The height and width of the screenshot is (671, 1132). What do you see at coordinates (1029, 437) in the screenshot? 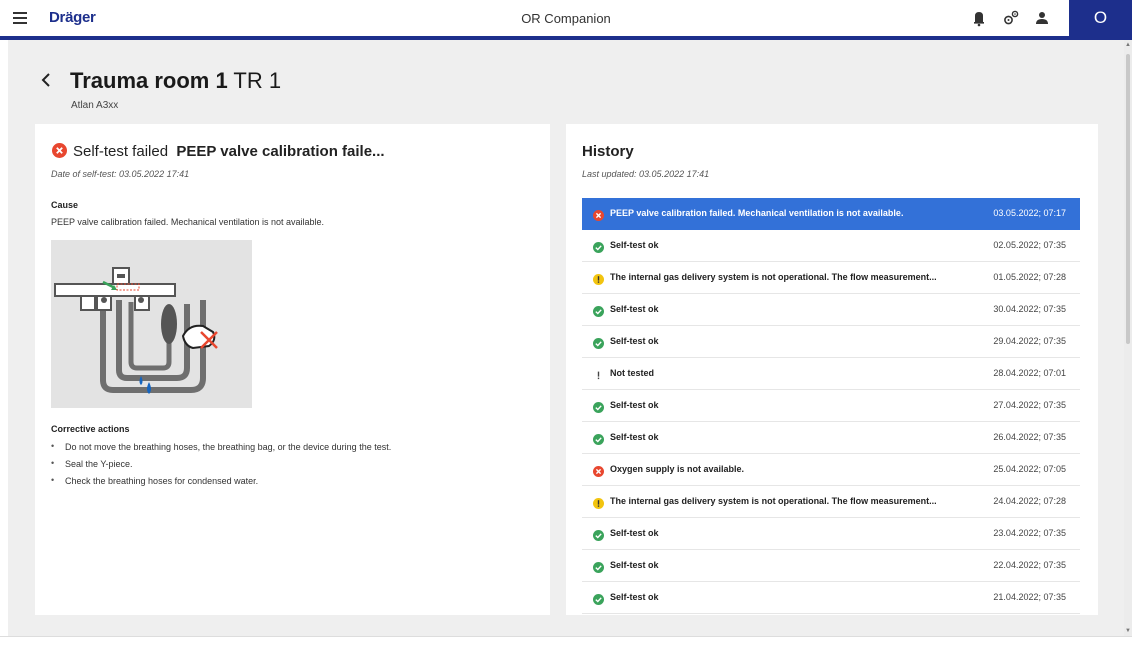
I see `history-row-date: 26.04.2022; 07:35` at bounding box center [1029, 437].